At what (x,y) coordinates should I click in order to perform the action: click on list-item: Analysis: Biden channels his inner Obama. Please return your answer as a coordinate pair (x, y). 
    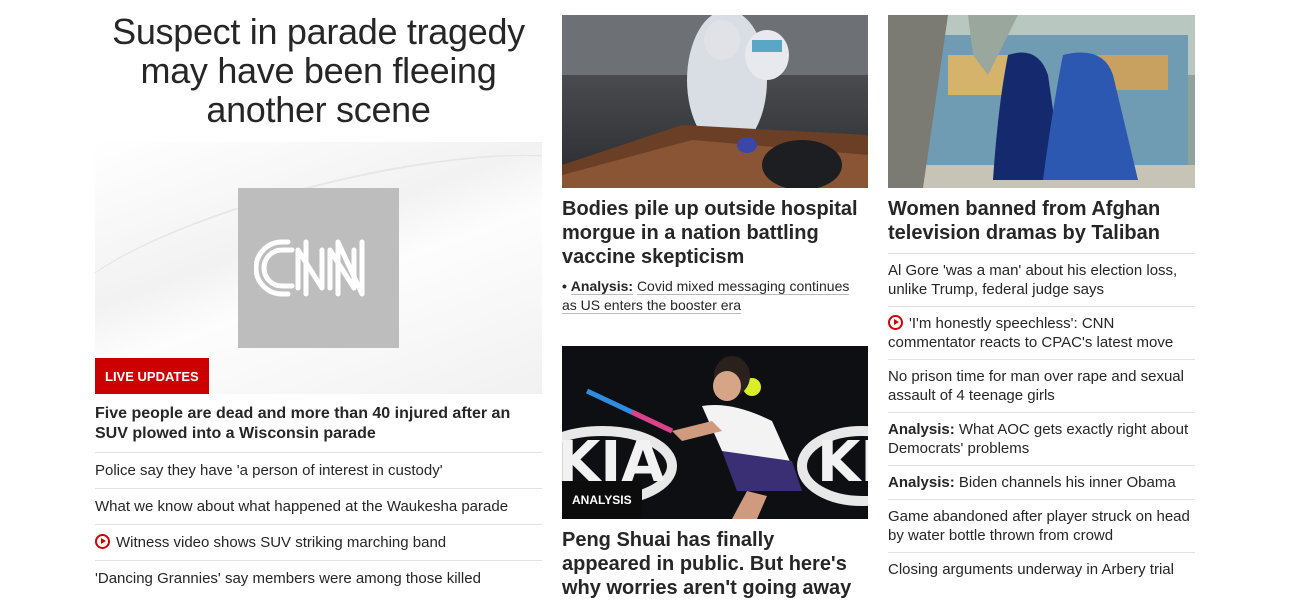
    Looking at the image, I should click on (1041, 482).